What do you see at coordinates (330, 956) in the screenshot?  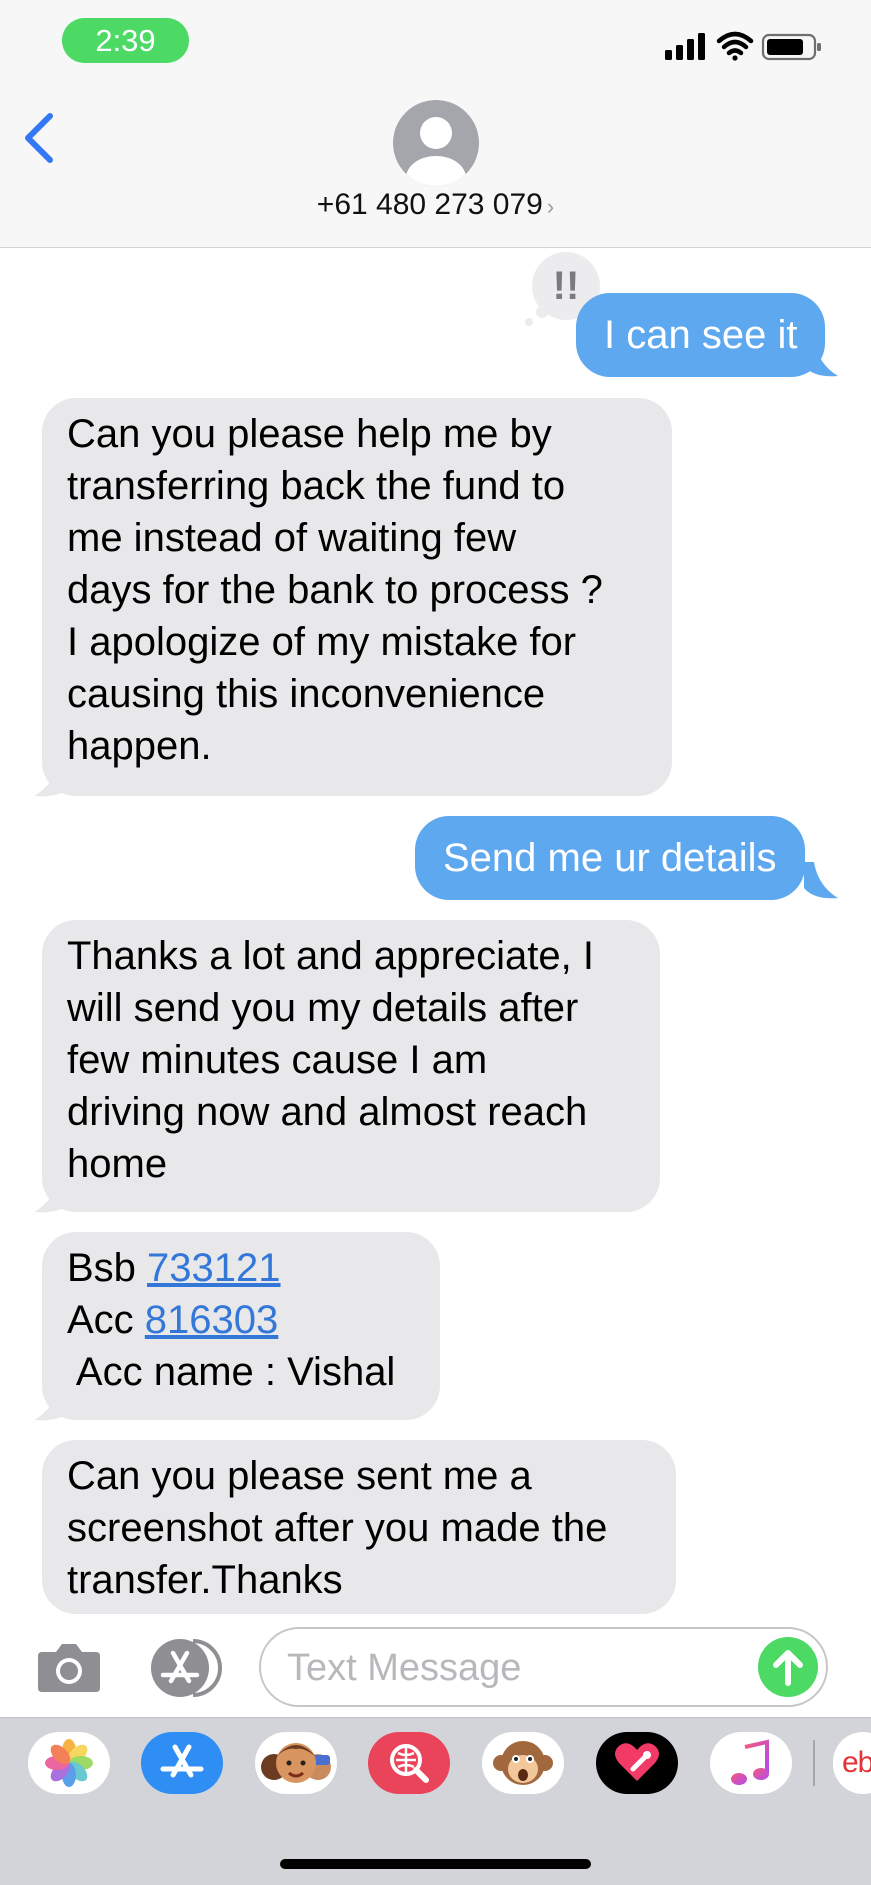 I see `message-line: Thanks a lot and appreciate, I` at bounding box center [330, 956].